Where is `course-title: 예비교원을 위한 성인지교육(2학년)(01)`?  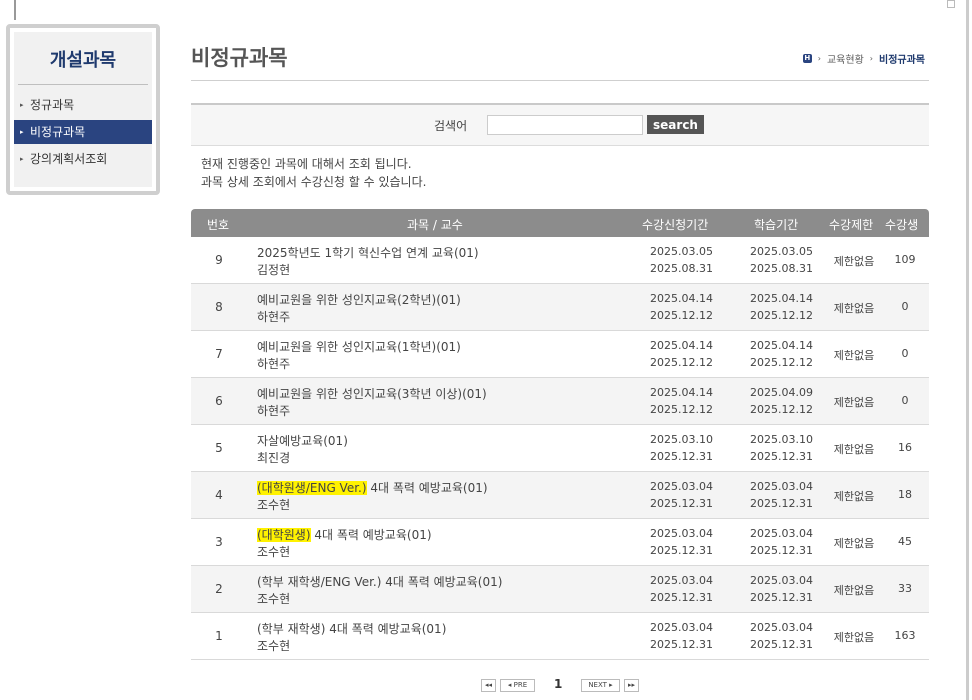
course-title: 예비교원을 위한 성인지교육(2학년)(01) is located at coordinates (359, 300).